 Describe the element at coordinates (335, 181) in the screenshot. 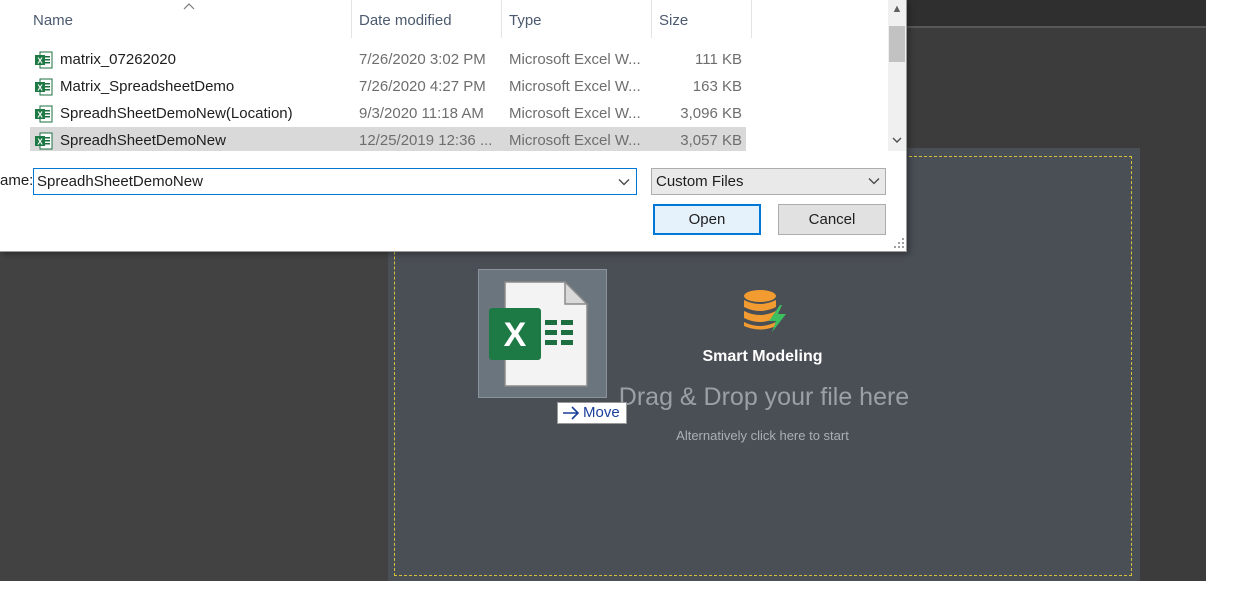

I see `file-name-input` at that location.